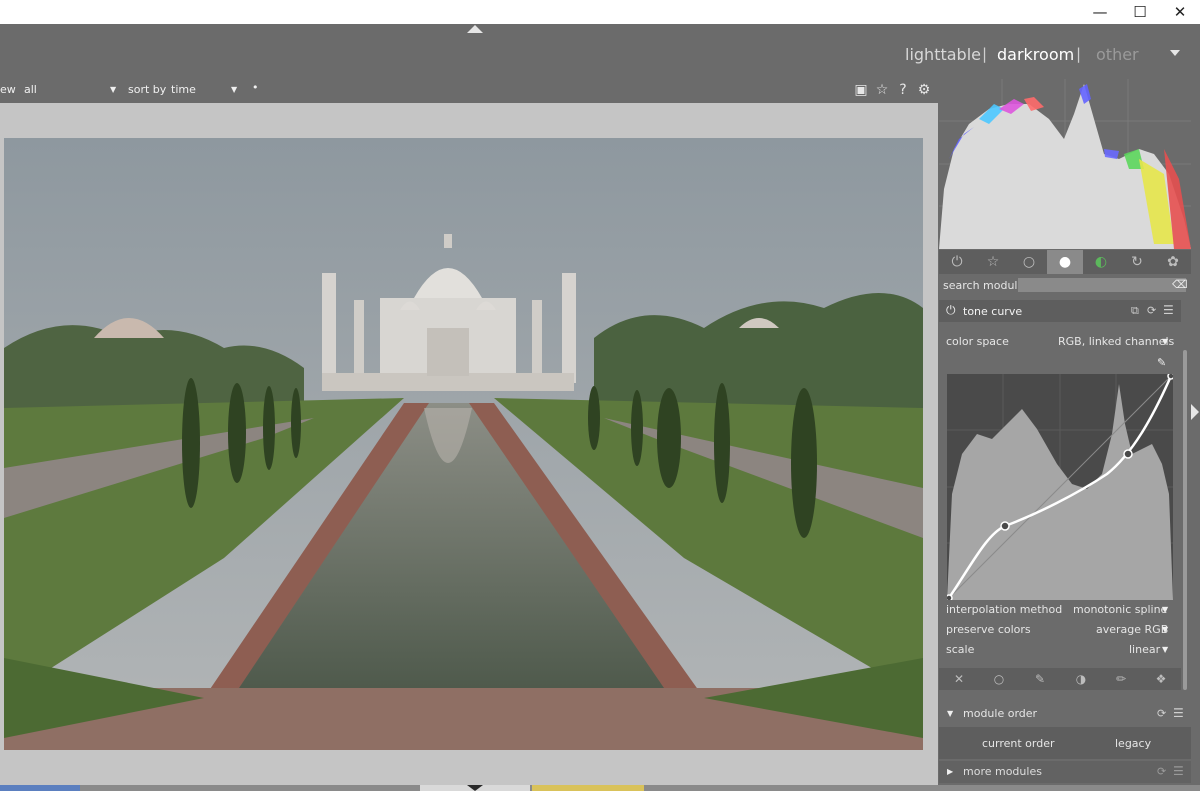 This screenshot has width=1200, height=791. What do you see at coordinates (1102, 285) in the screenshot?
I see `search-module-input` at bounding box center [1102, 285].